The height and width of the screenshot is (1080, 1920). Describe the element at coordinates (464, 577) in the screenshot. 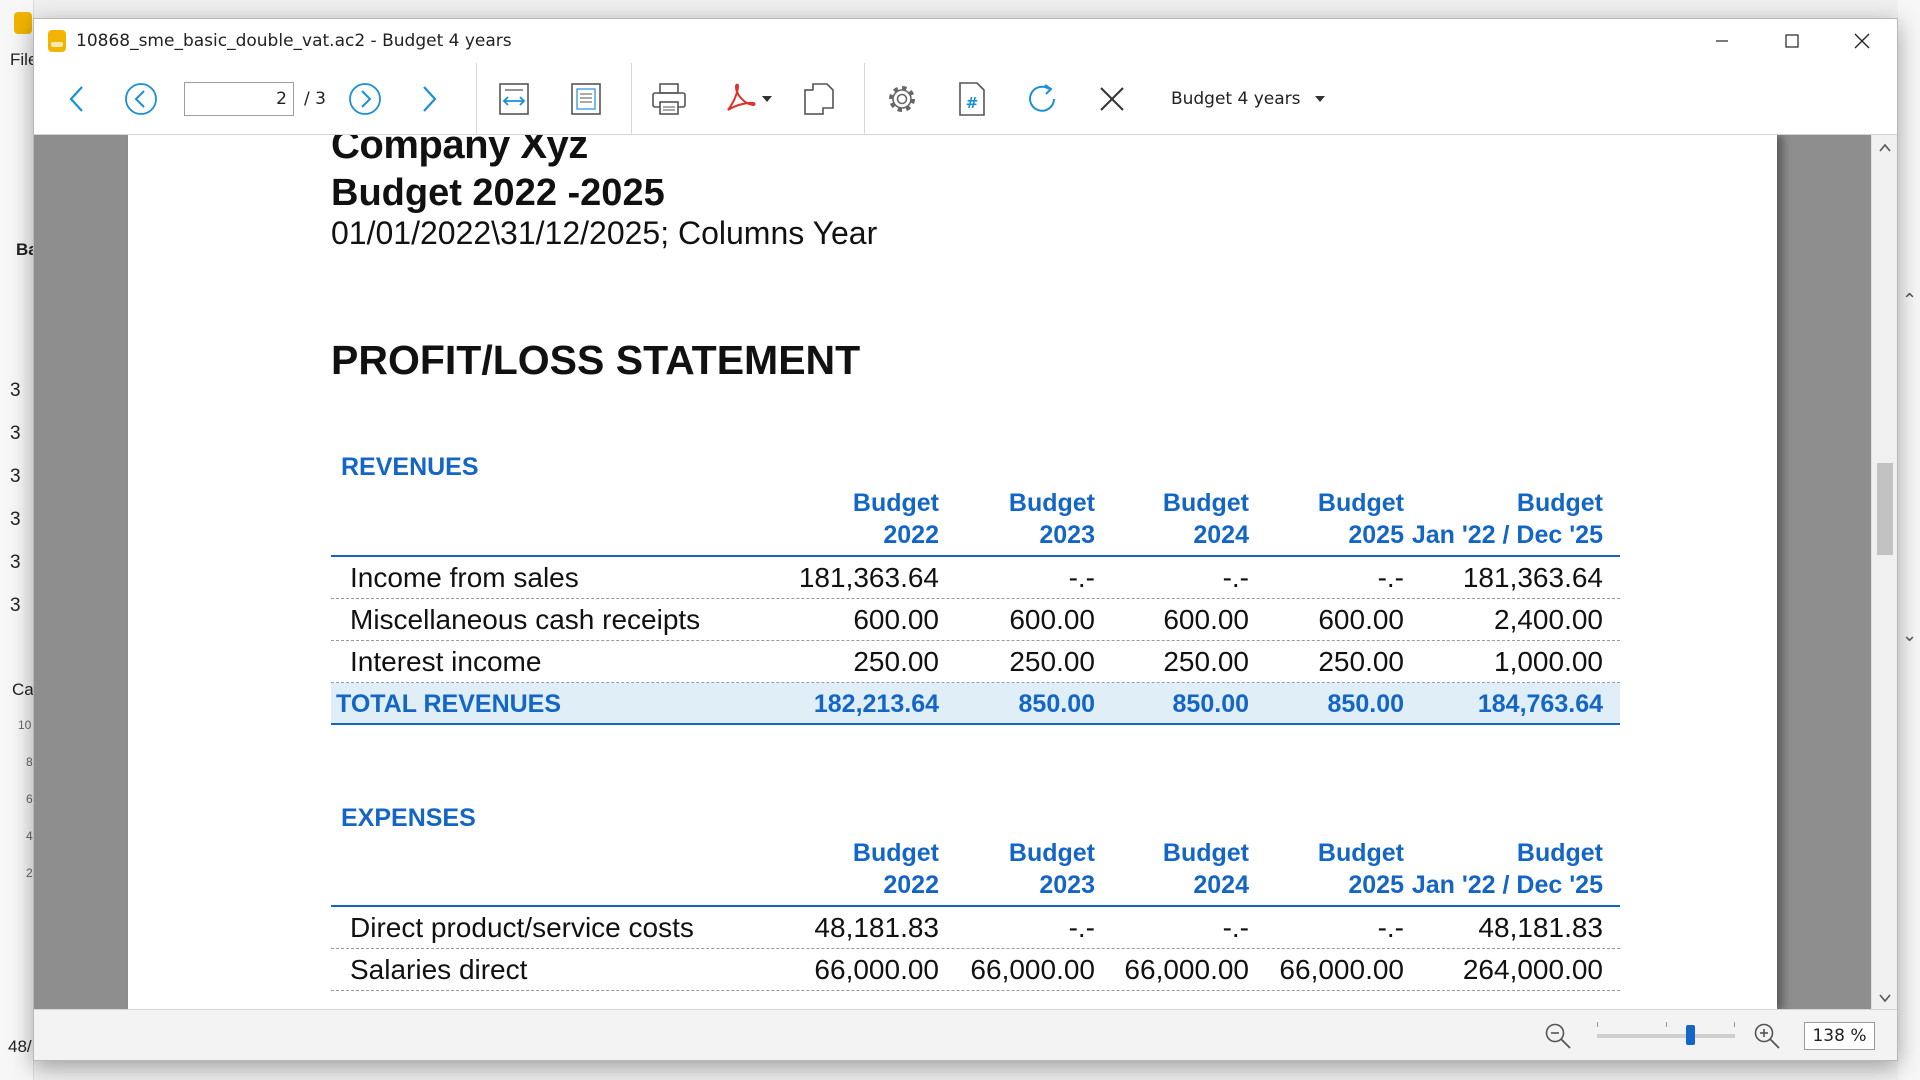

I see `row-label: Income from sales` at that location.